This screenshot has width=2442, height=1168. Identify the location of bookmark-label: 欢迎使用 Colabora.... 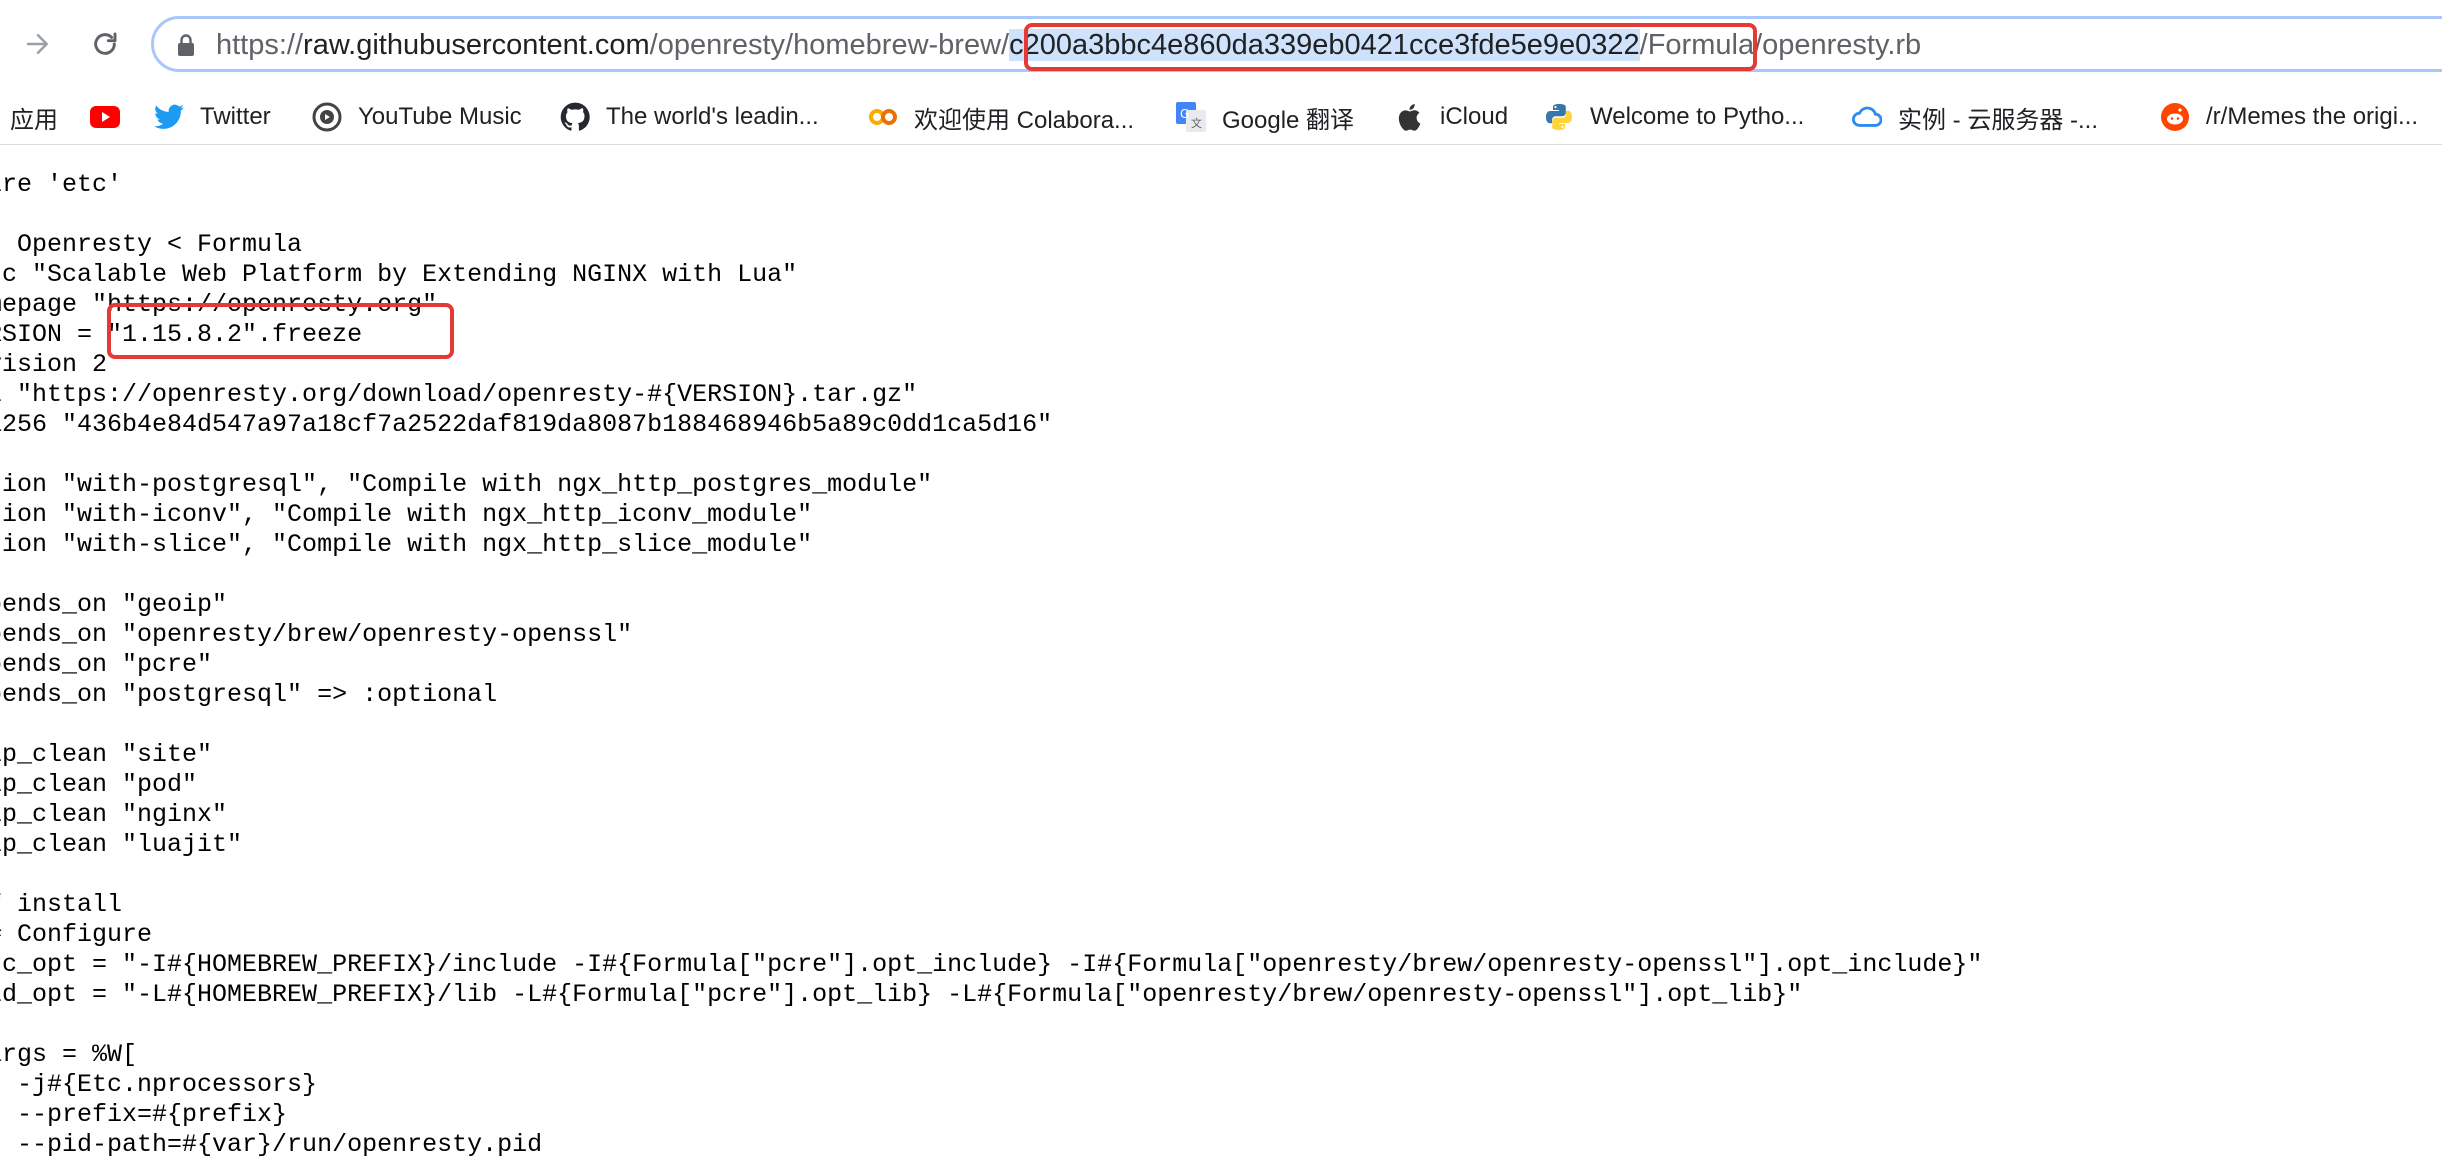
(1024, 120).